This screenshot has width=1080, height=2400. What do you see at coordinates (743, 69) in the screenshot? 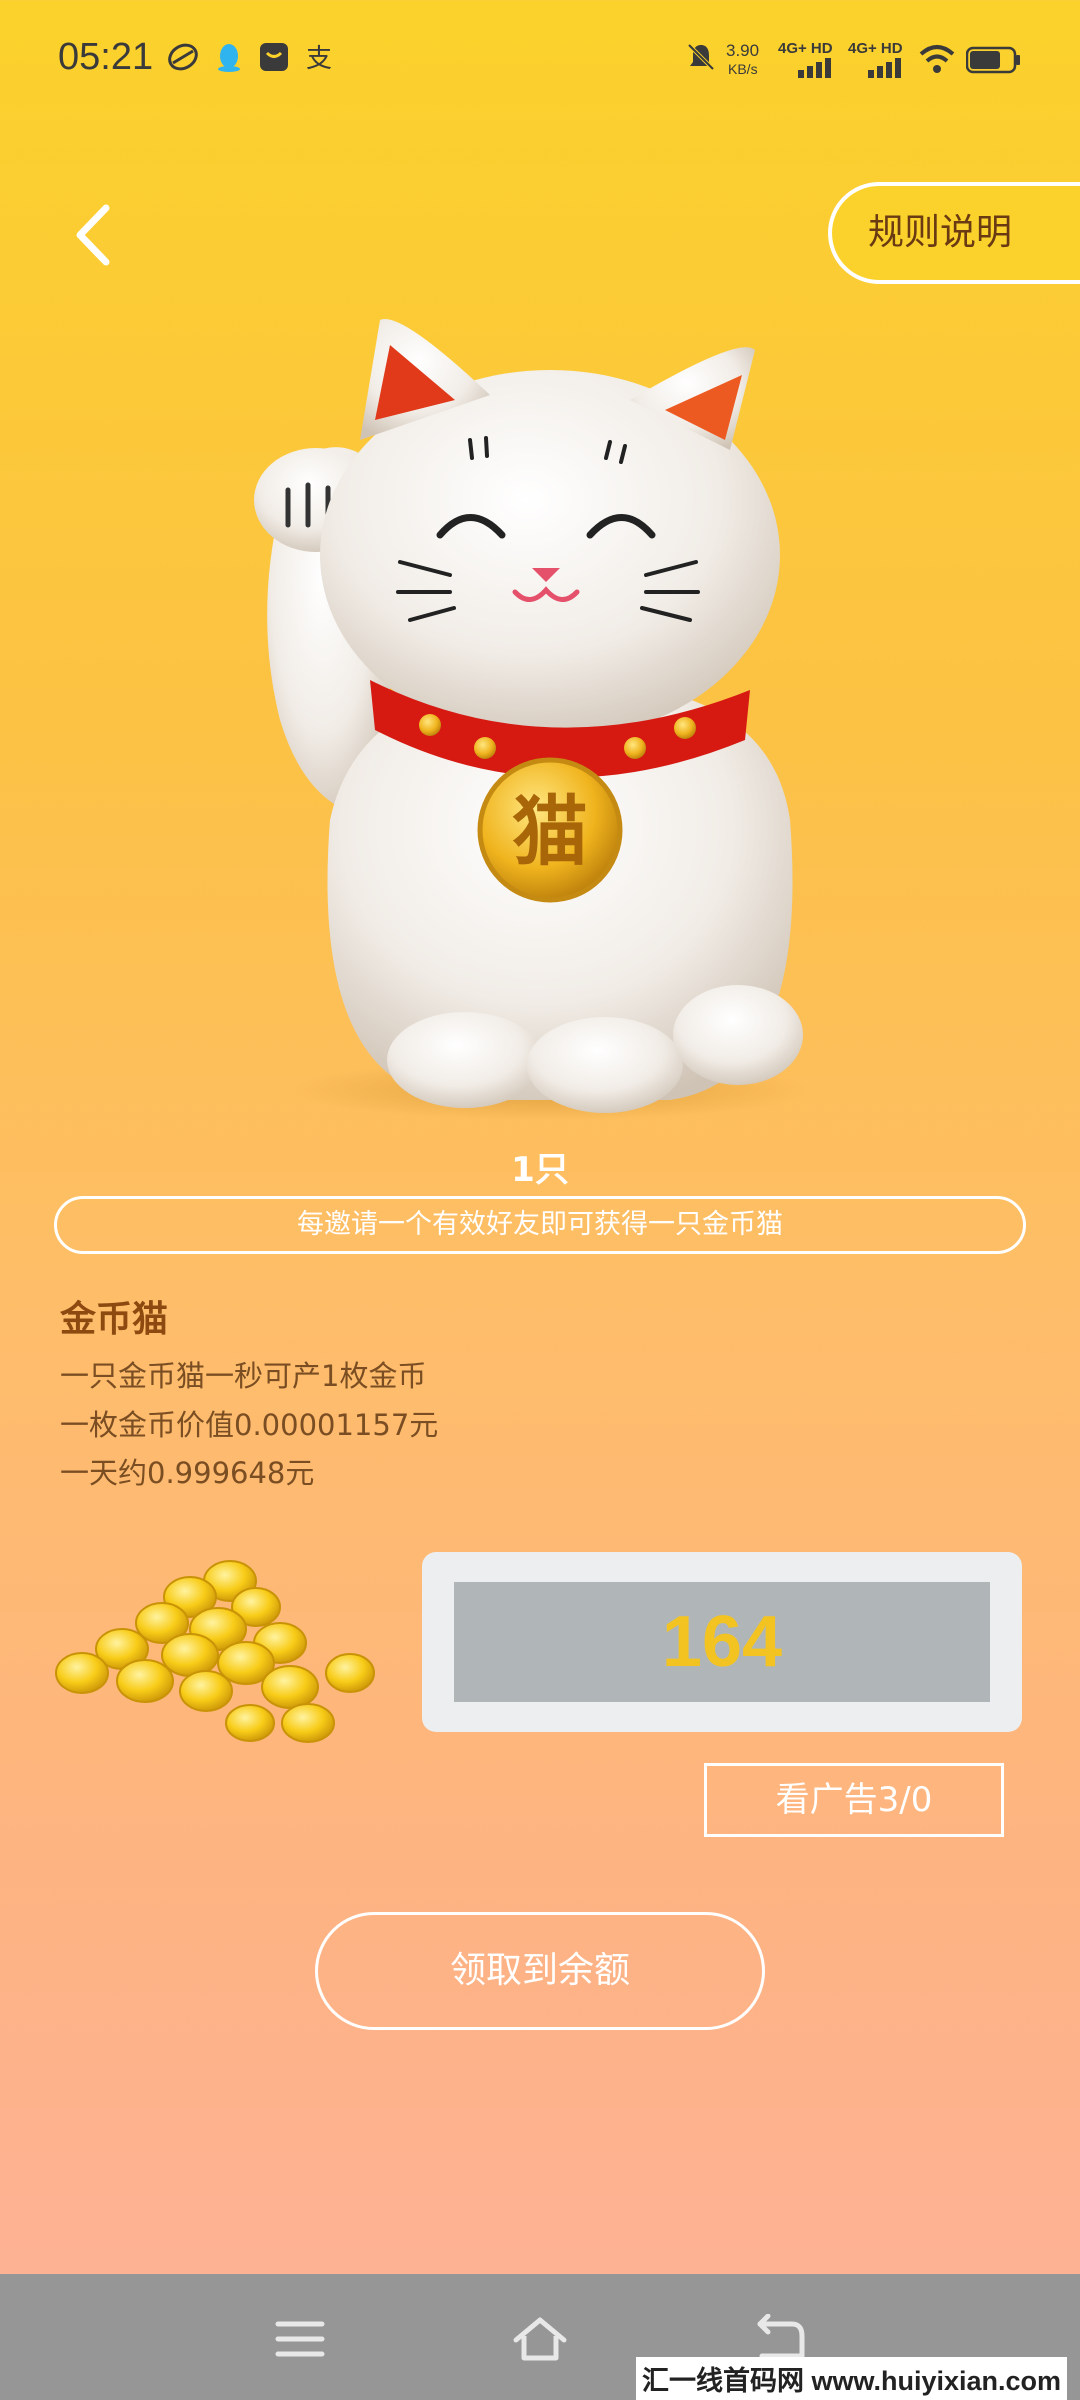
I see `net-speed-unit: KB/s` at bounding box center [743, 69].